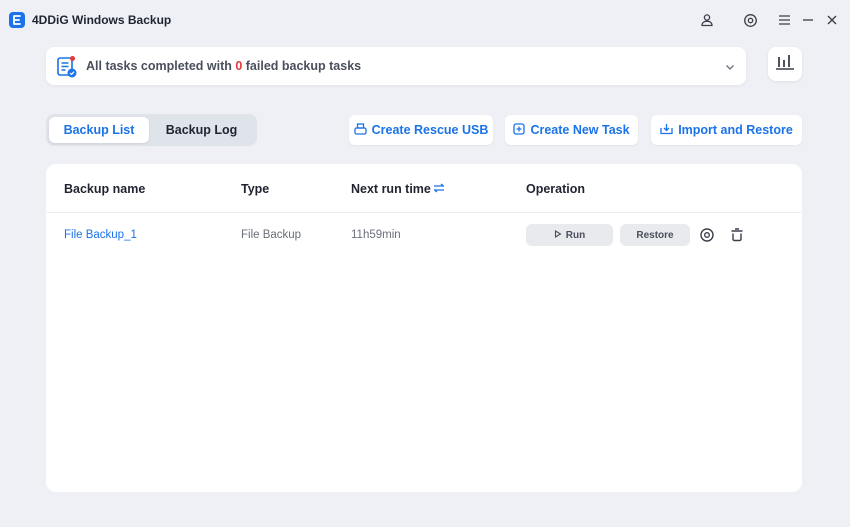  I want to click on chart-button, so click(785, 64).